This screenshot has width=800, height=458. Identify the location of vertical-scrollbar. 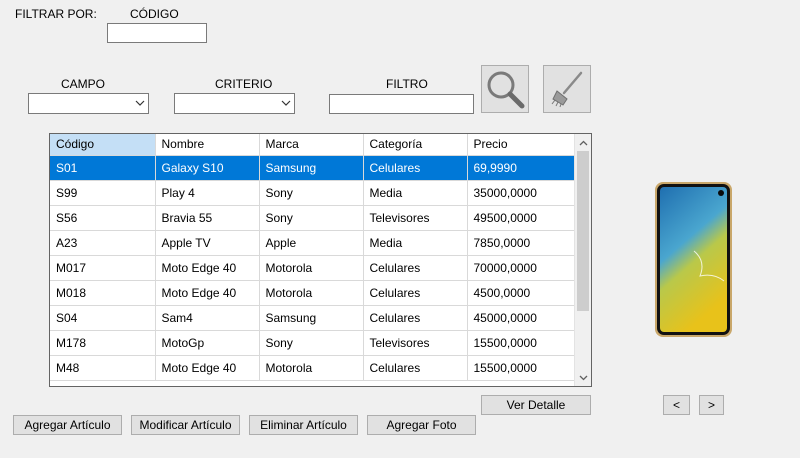
(582, 260).